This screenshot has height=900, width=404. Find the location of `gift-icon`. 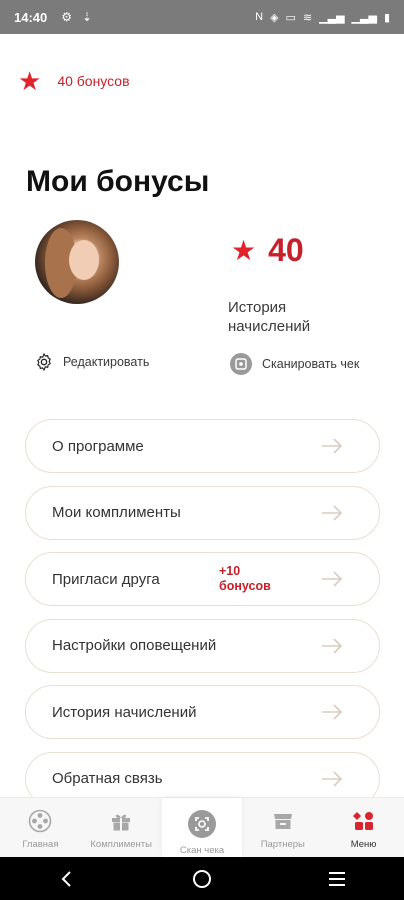

gift-icon is located at coordinates (121, 822).